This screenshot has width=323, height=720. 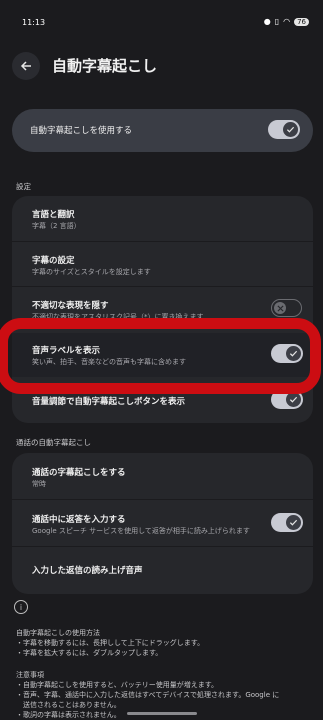 What do you see at coordinates (72, 705) in the screenshot?
I see `notes-item: 送信されることはありません。` at bounding box center [72, 705].